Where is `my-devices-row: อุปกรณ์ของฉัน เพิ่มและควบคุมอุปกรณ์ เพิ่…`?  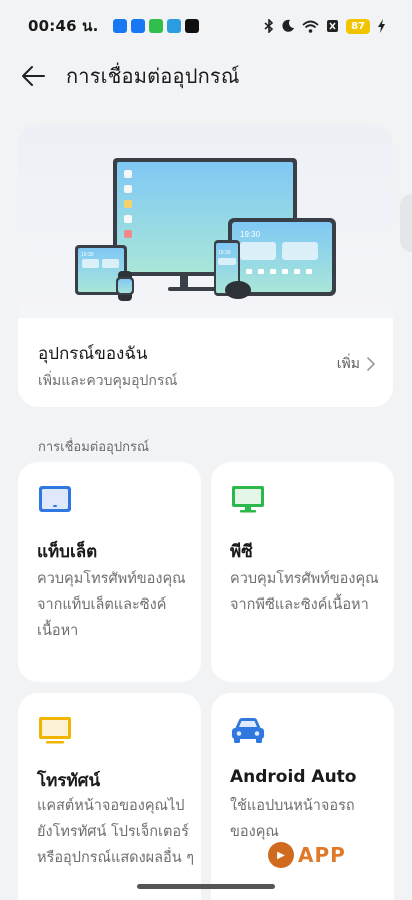 my-devices-row: อุปกรณ์ของฉัน เพิ่มและควบคุมอุปกรณ์ เพิ่… is located at coordinates (205, 362).